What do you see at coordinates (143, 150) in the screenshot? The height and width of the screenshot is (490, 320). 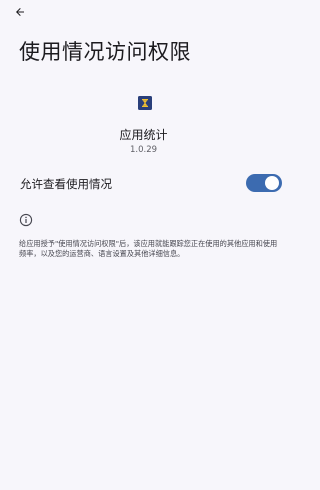 I see `app-version: 1.0.29` at bounding box center [143, 150].